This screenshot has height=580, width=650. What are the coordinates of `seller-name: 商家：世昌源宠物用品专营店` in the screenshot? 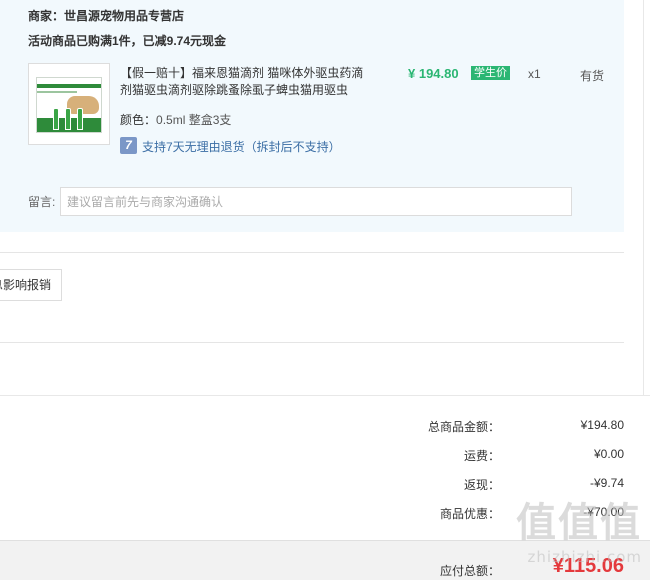 It's located at (106, 16).